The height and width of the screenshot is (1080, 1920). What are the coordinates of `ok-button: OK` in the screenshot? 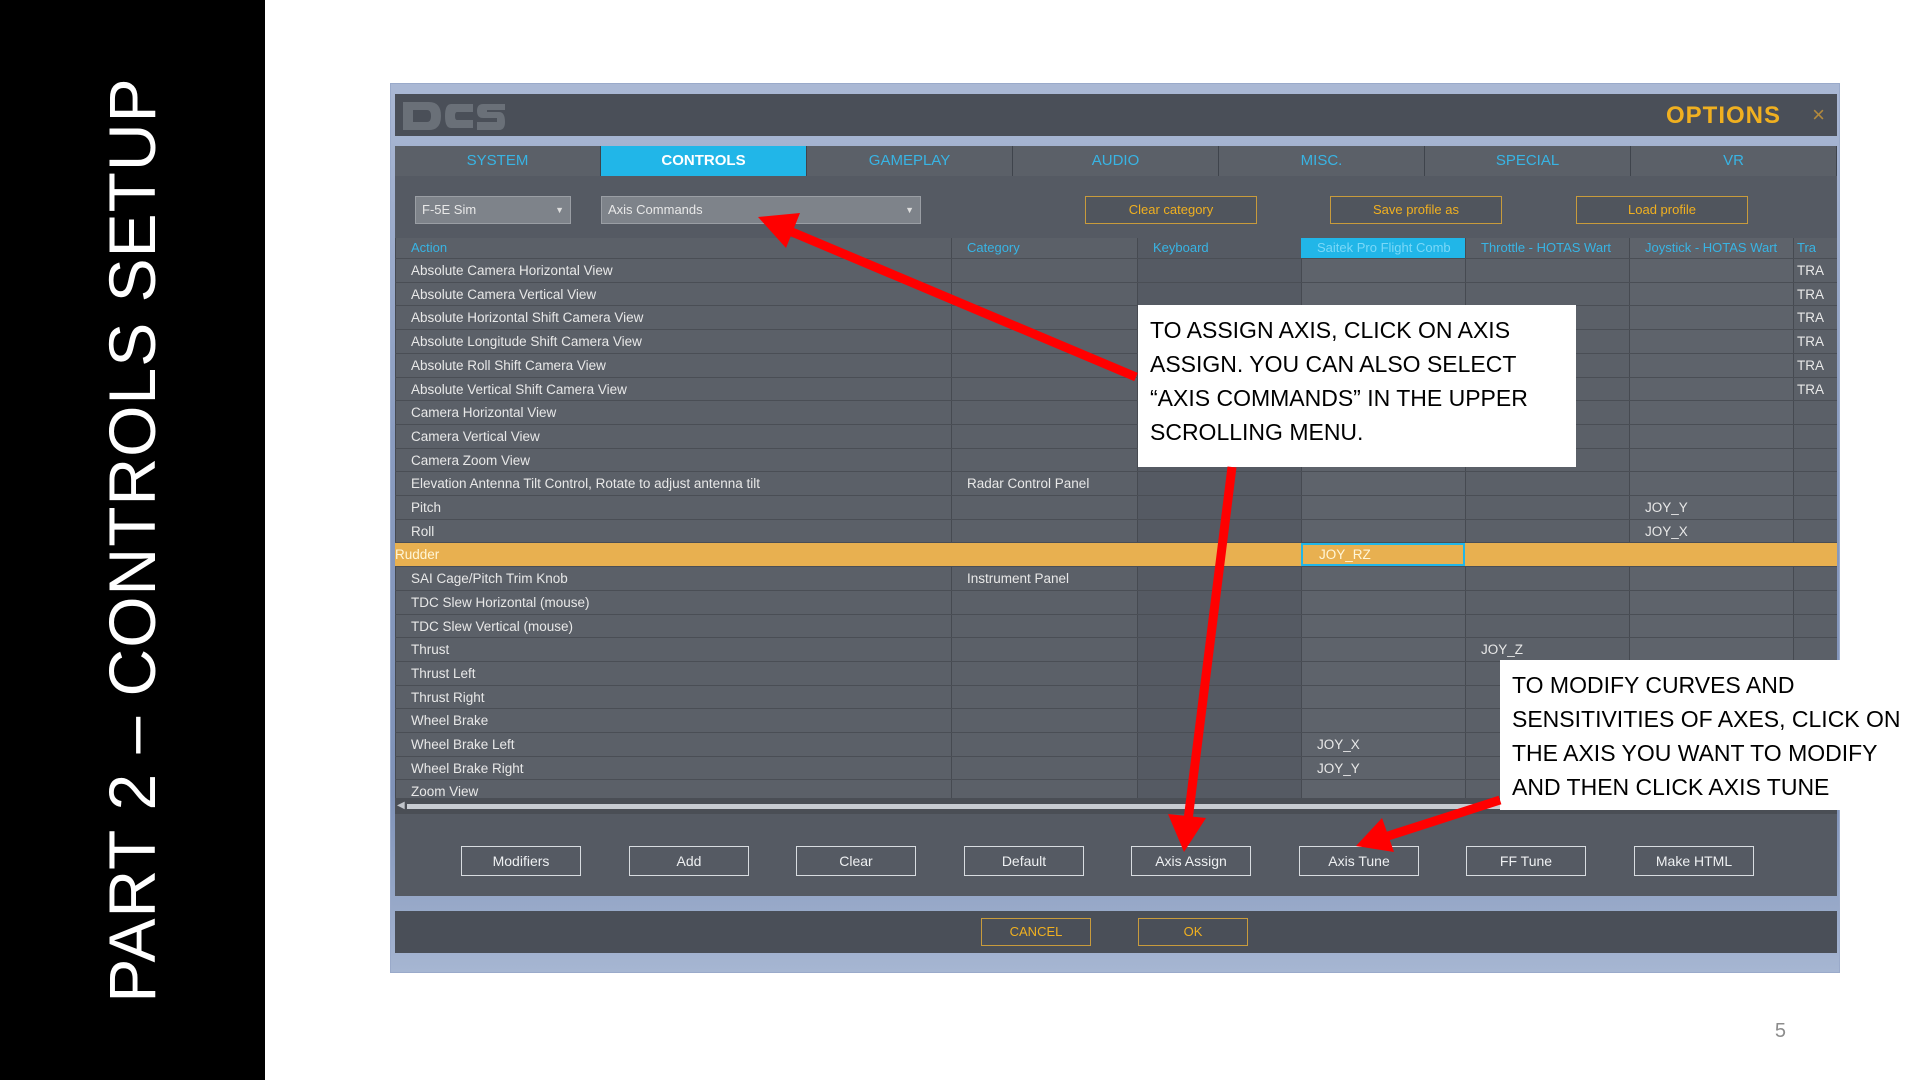 It's located at (1193, 932).